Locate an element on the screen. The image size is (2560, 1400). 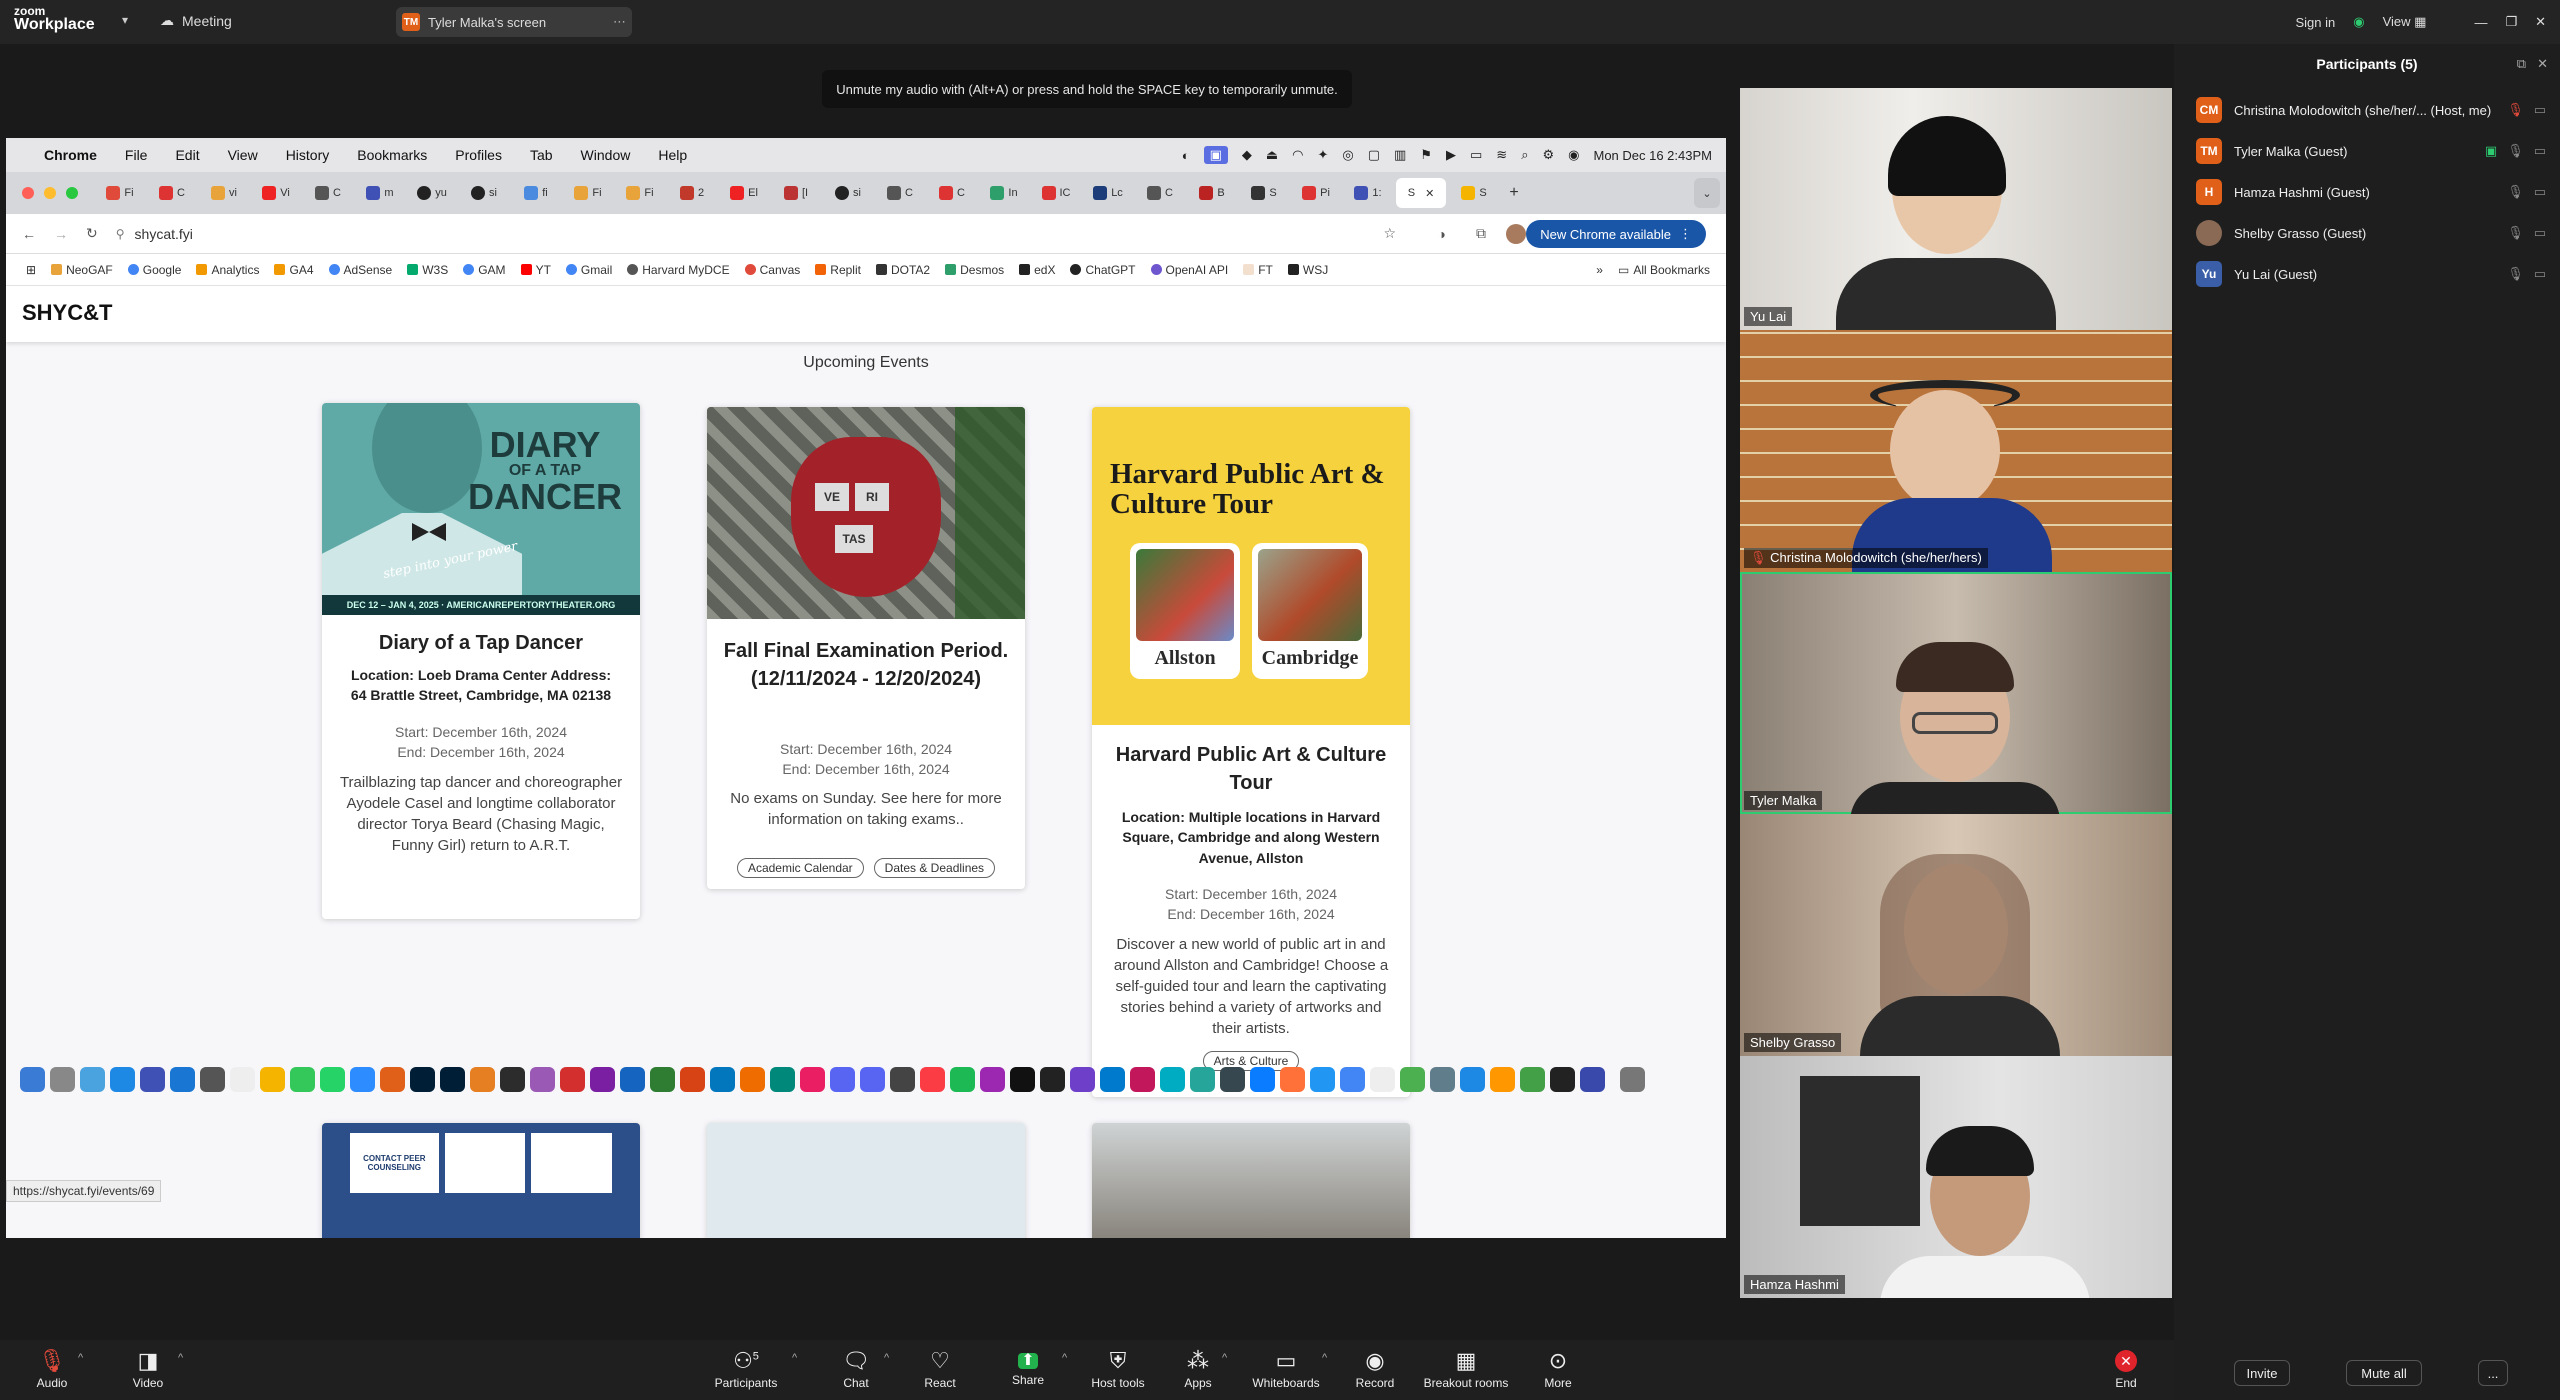
url-input: shycat.fyi is located at coordinates (164, 234).